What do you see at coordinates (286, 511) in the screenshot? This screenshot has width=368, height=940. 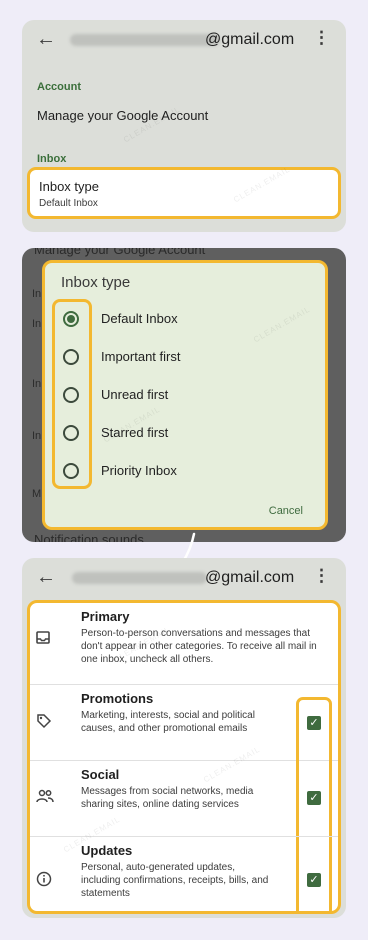 I see `cancel-button: Cancel` at bounding box center [286, 511].